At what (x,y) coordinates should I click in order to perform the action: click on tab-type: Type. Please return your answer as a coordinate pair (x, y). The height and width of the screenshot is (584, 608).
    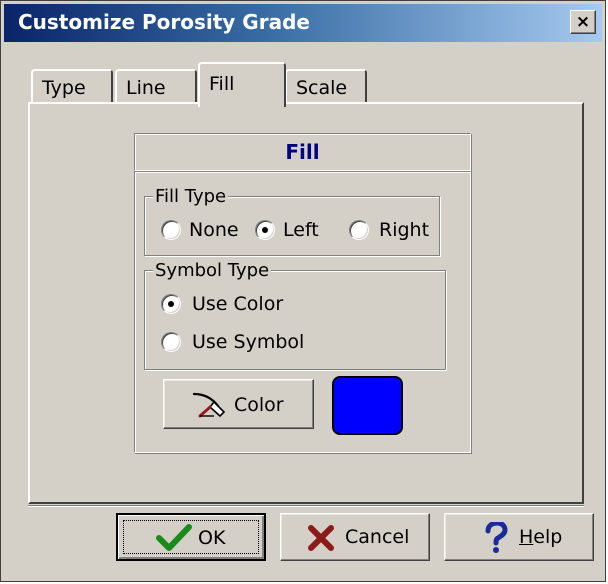
    Looking at the image, I should click on (72, 87).